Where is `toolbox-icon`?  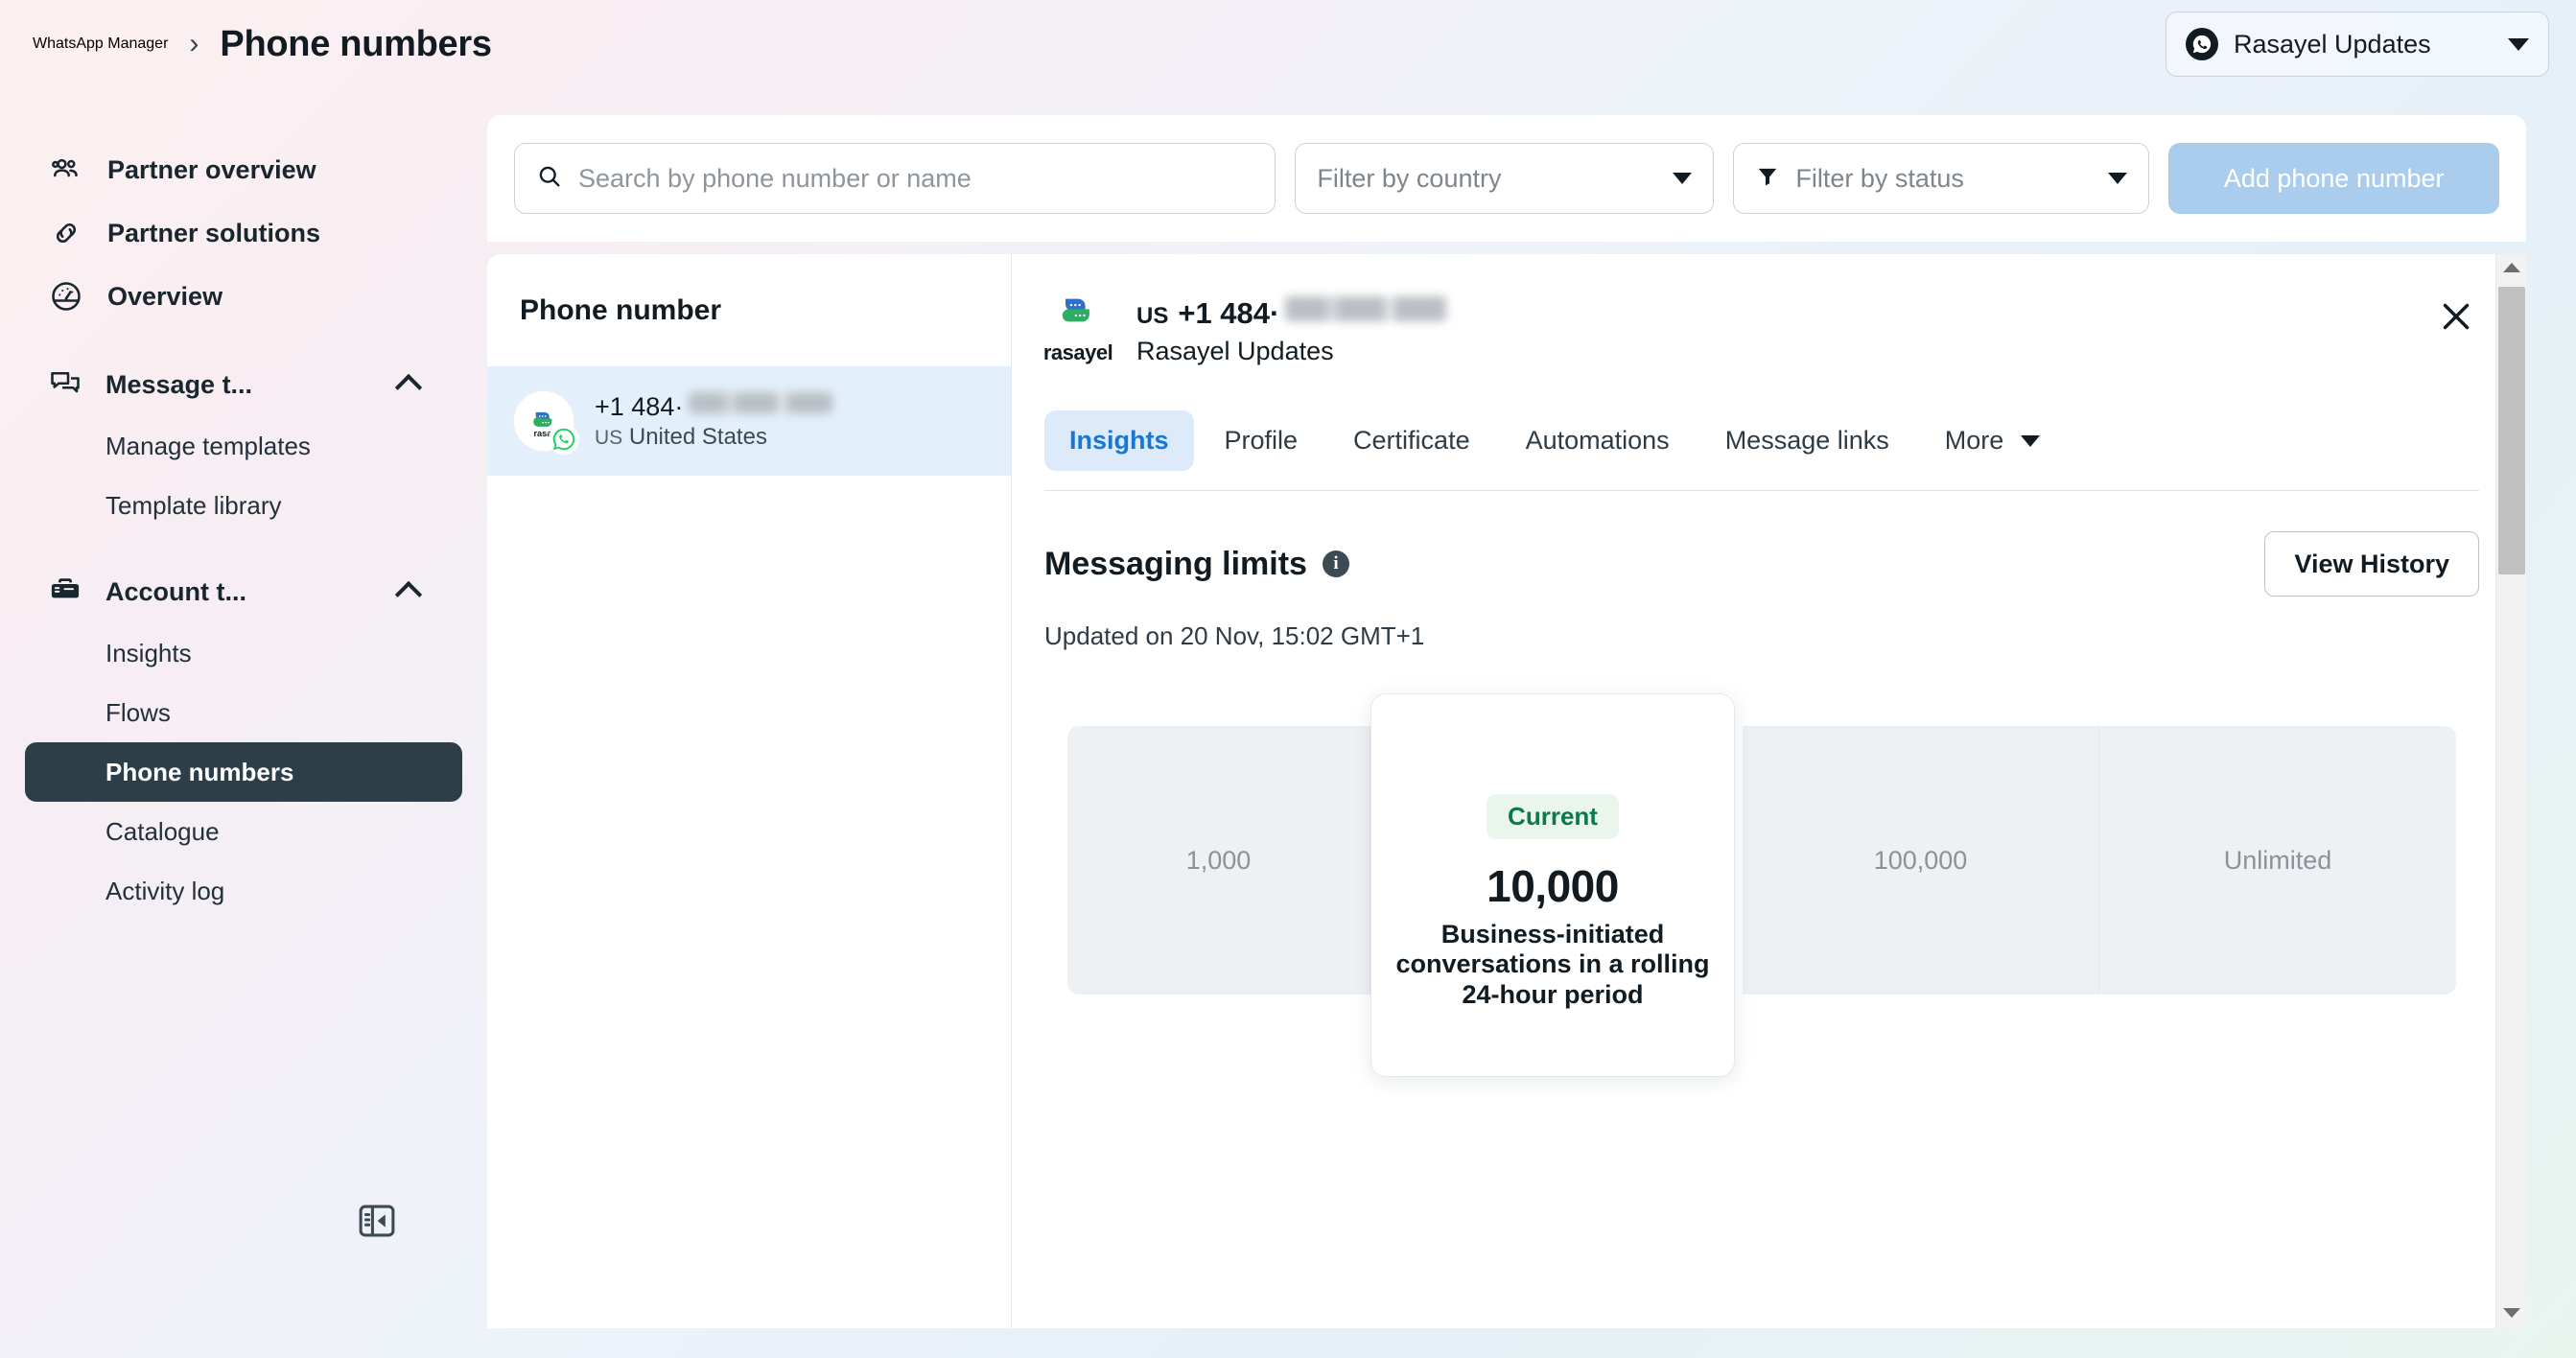
toolbox-icon is located at coordinates (65, 592).